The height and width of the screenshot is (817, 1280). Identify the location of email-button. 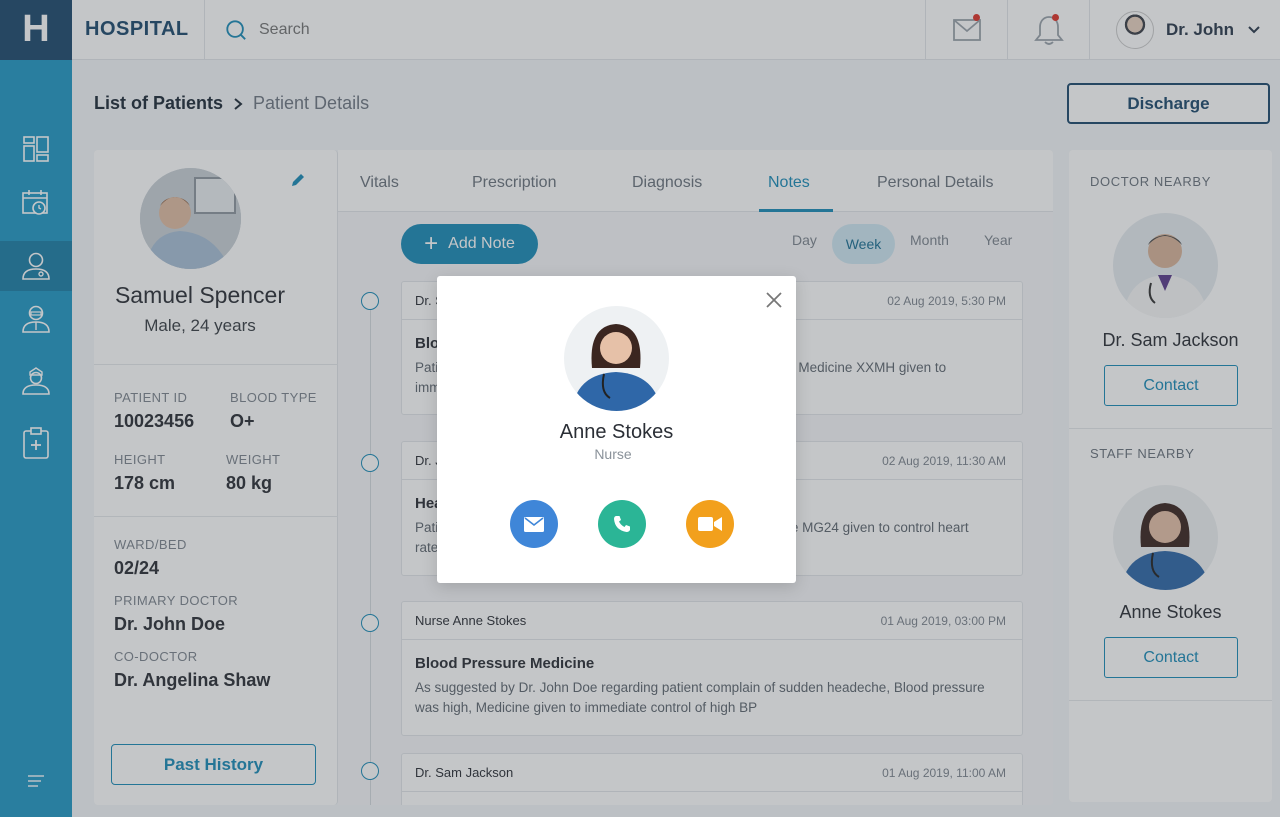
(534, 524).